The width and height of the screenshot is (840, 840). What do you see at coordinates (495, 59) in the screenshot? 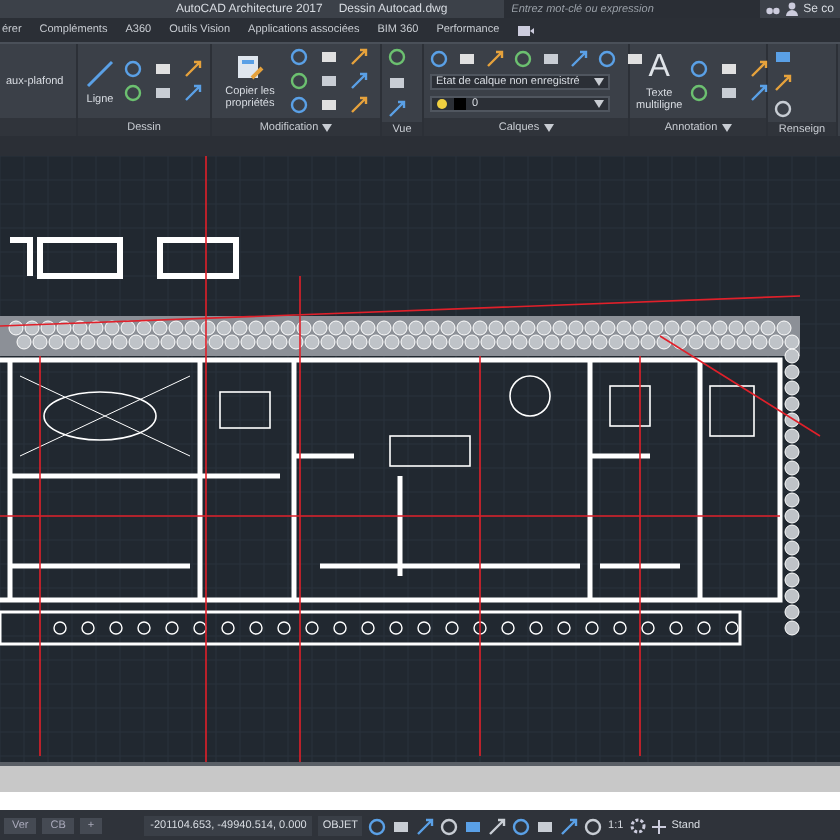
I see `layer-tool-icon` at bounding box center [495, 59].